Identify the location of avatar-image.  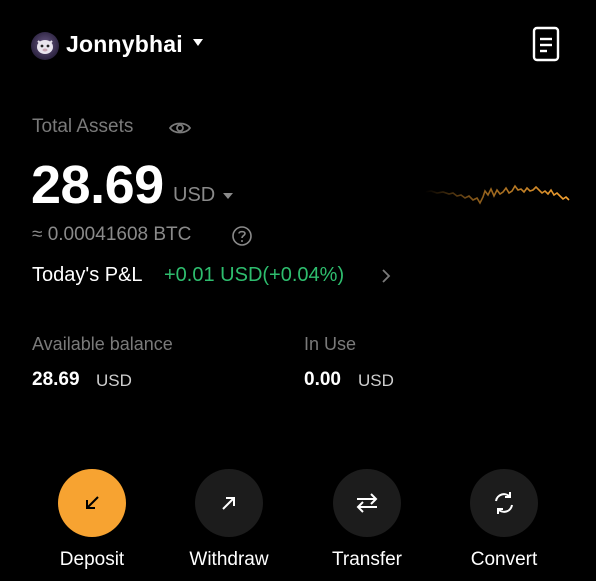
(45, 47).